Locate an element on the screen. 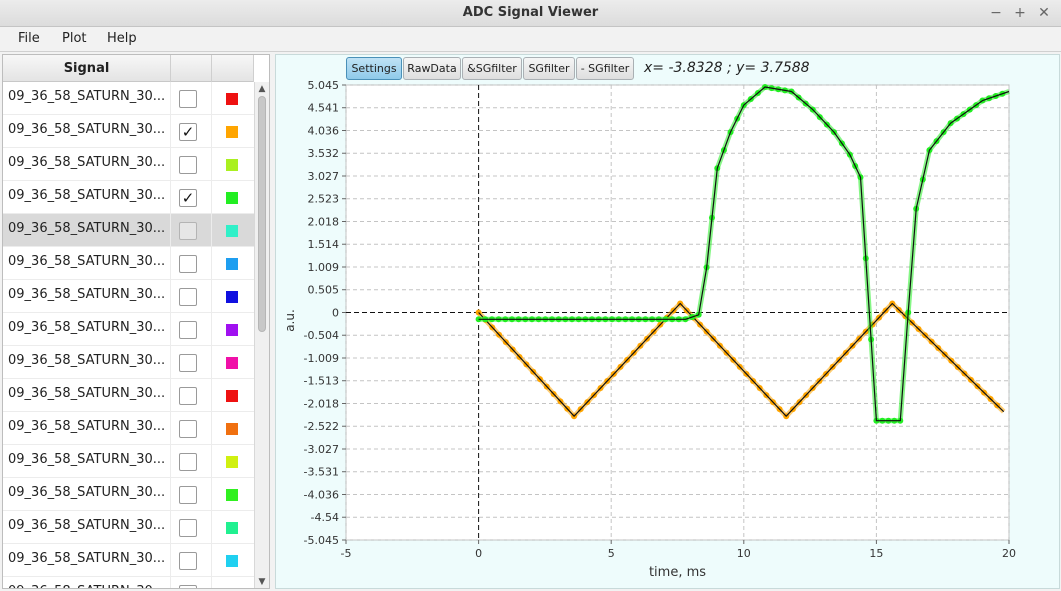 The image size is (1061, 591). x-tick-label: 15 is located at coordinates (876, 553).